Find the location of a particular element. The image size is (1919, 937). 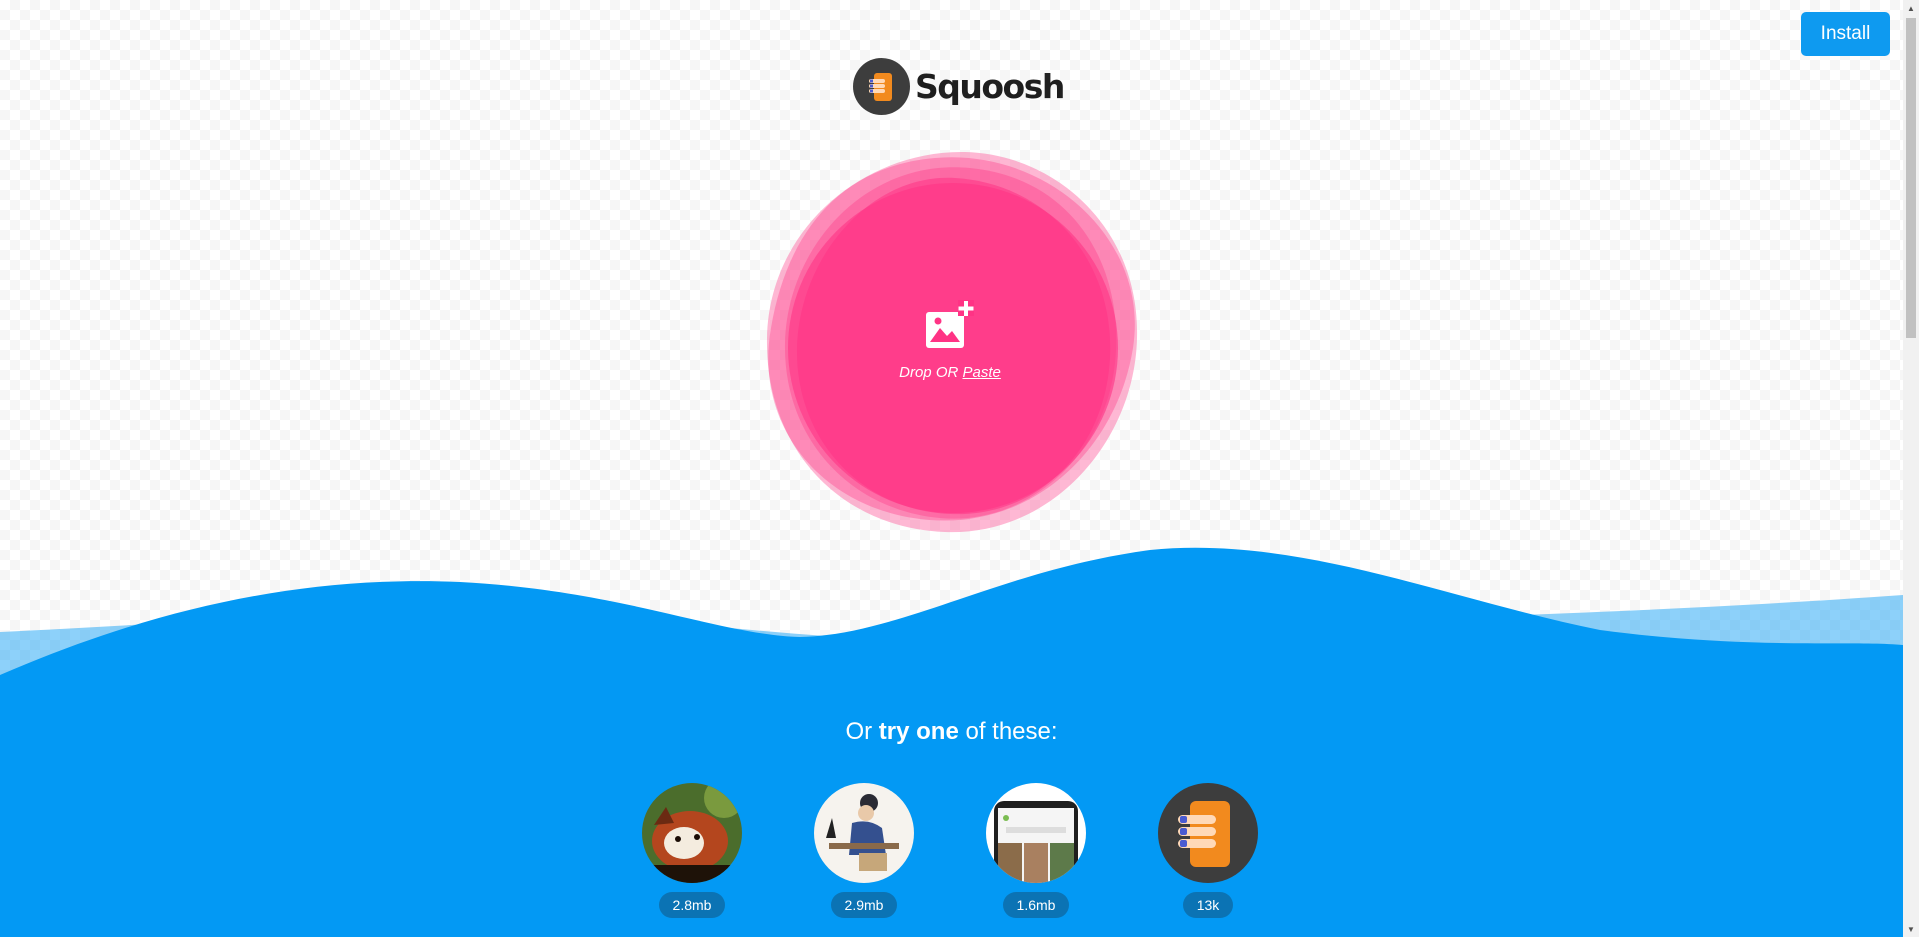

paste-link: Paste is located at coordinates (982, 372).